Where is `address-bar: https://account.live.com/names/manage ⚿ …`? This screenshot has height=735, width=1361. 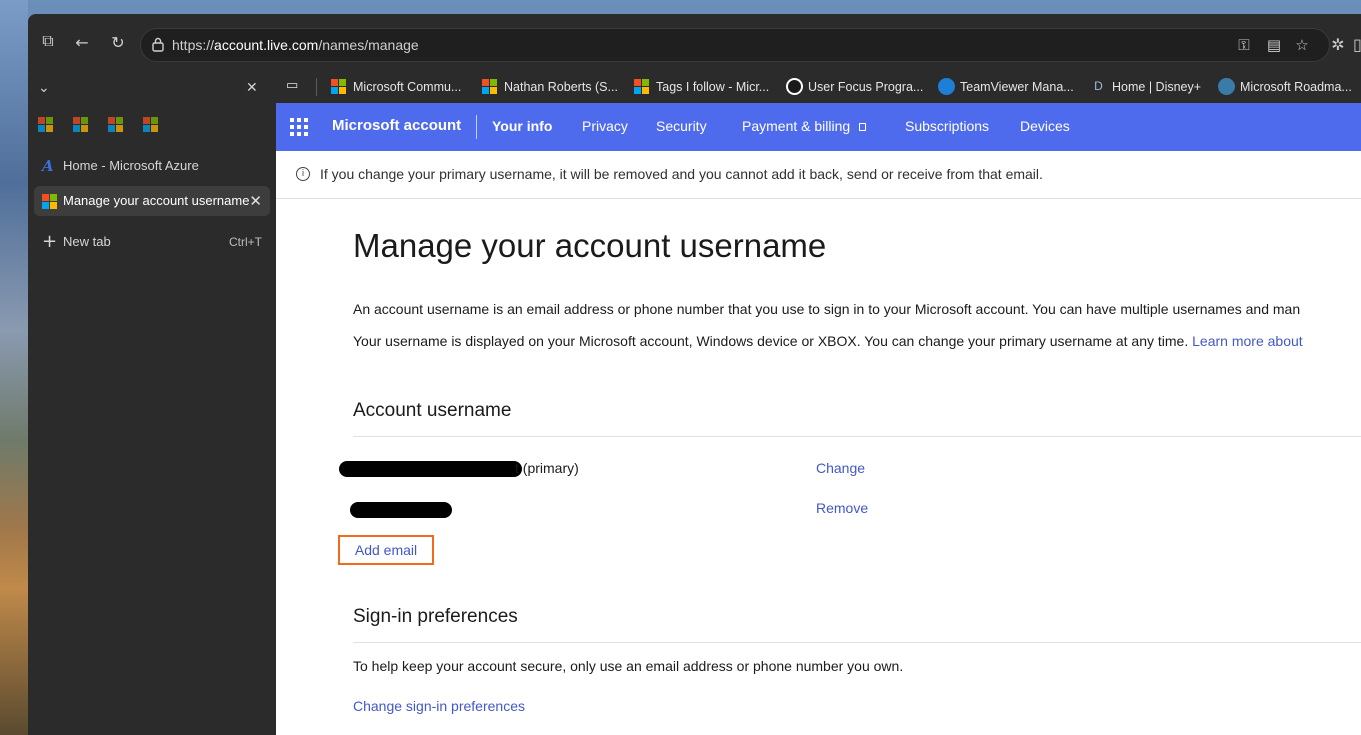 address-bar: https://account.live.com/names/manage ⚿ … is located at coordinates (735, 45).